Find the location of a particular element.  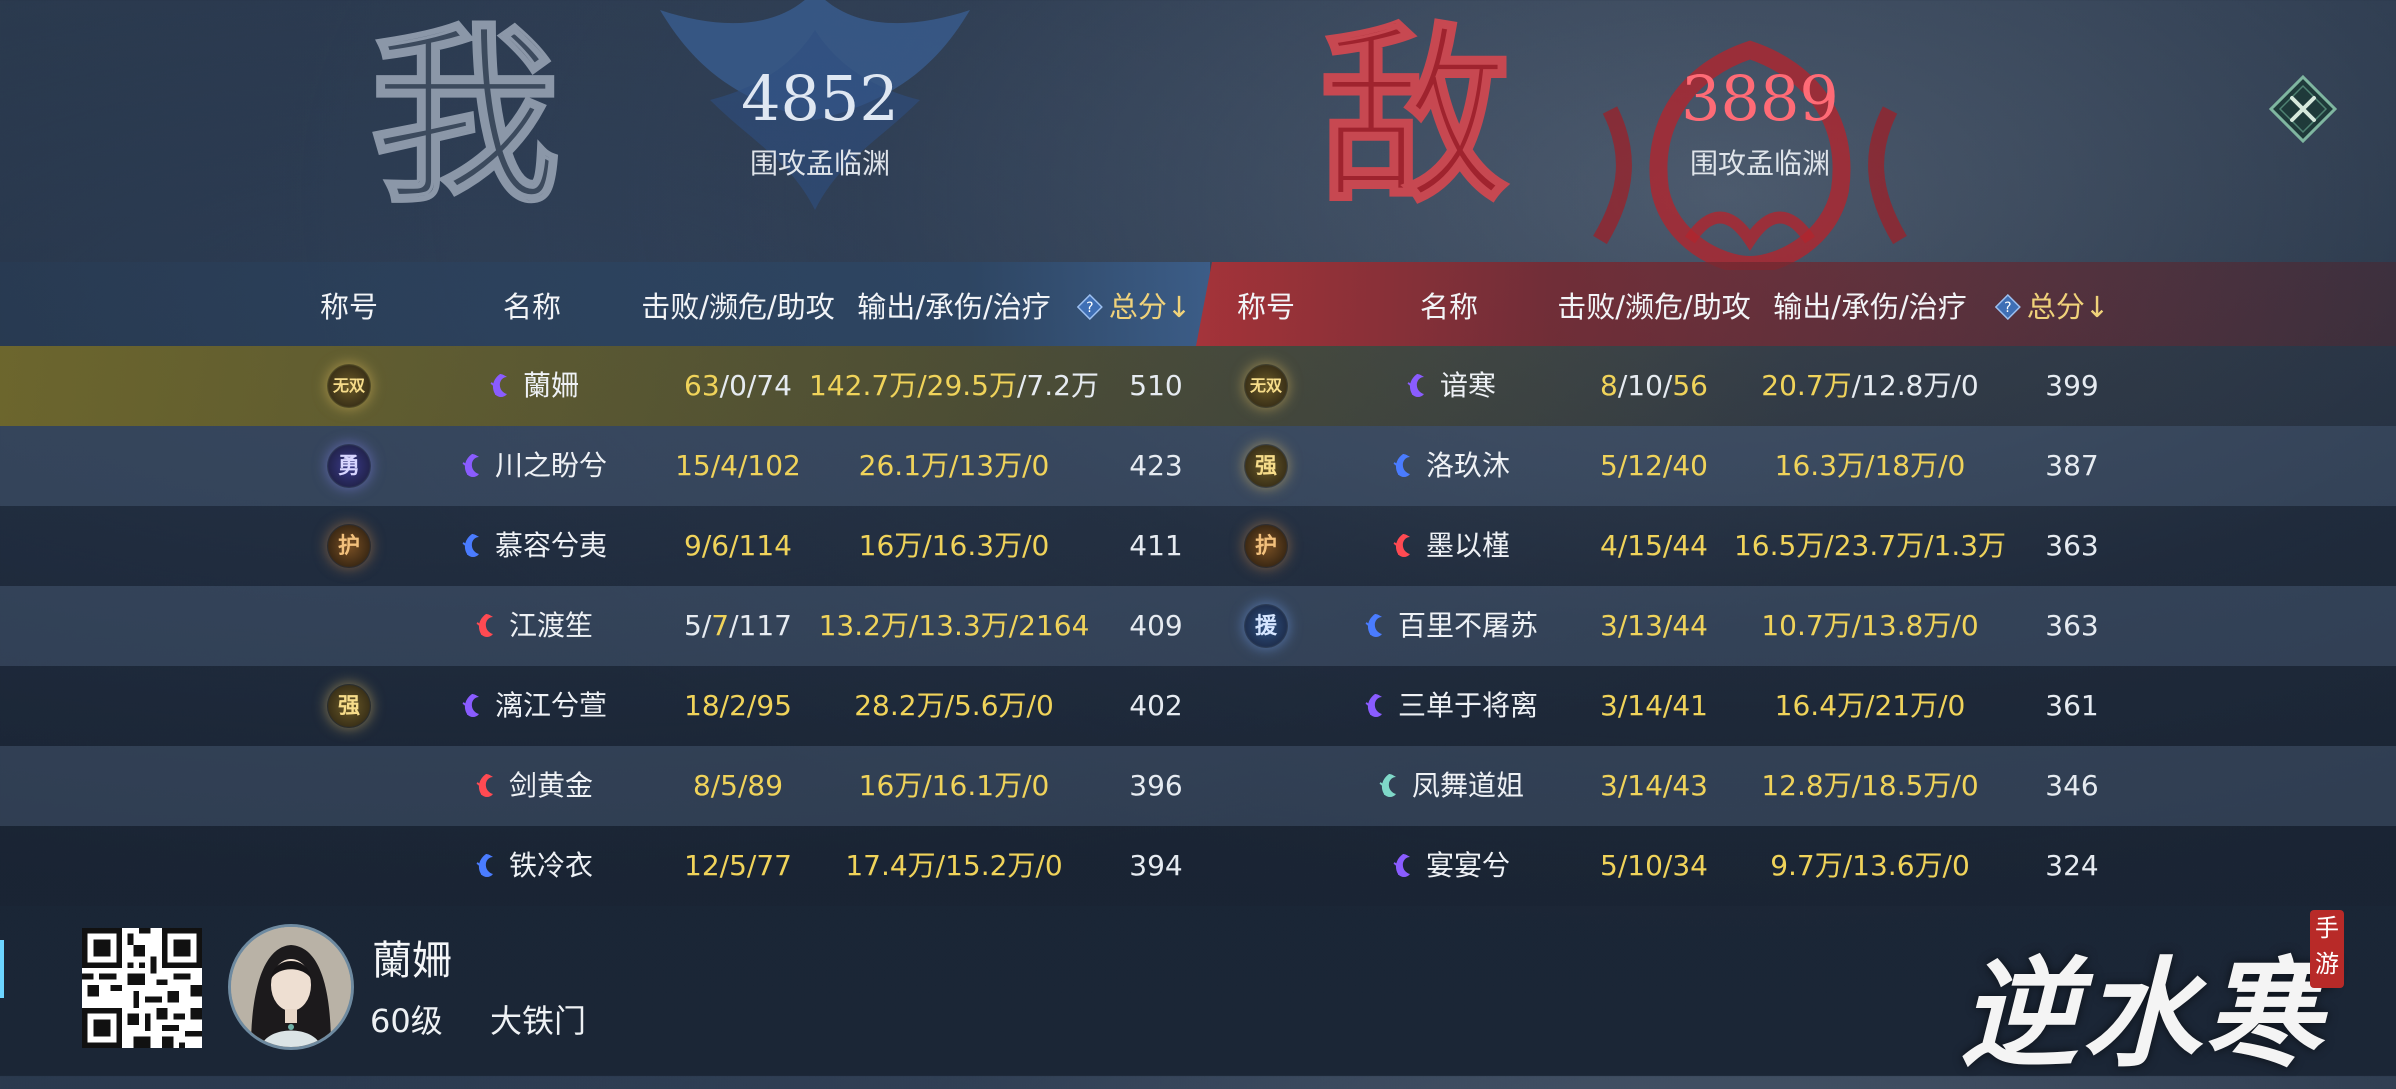

ally-col-kda: 击败/濒危/助攻 is located at coordinates (738, 307).